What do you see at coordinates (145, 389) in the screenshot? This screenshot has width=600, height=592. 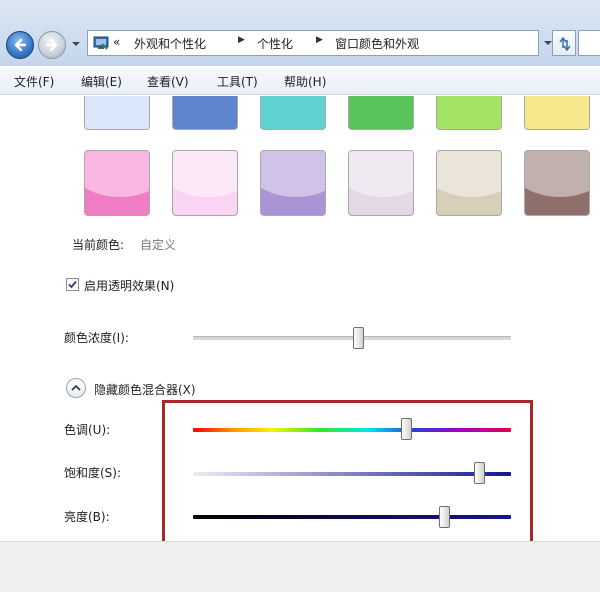 I see `hide-mixer-label: 隐藏颜色混合器(X)` at bounding box center [145, 389].